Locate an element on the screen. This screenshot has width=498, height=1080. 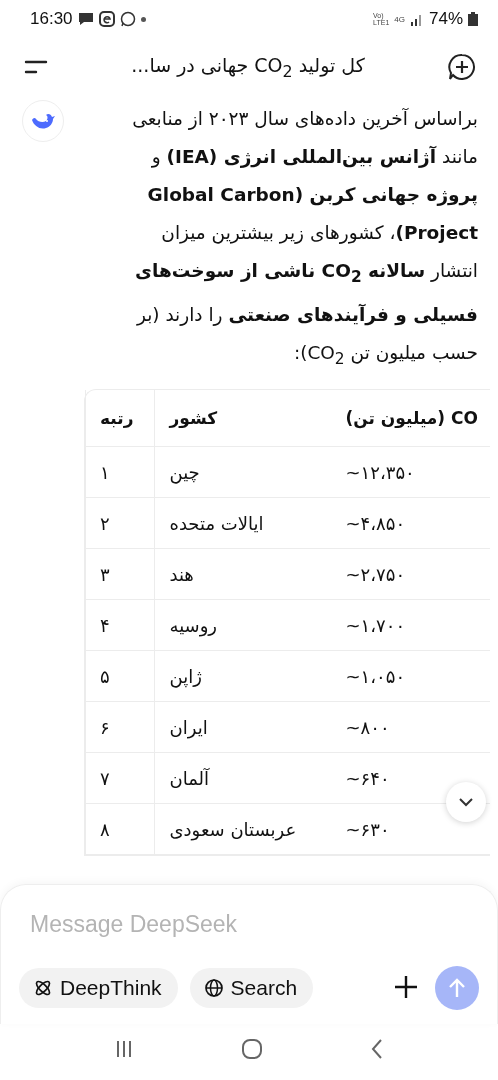
chat-bubble-icon is located at coordinates (127, 19).